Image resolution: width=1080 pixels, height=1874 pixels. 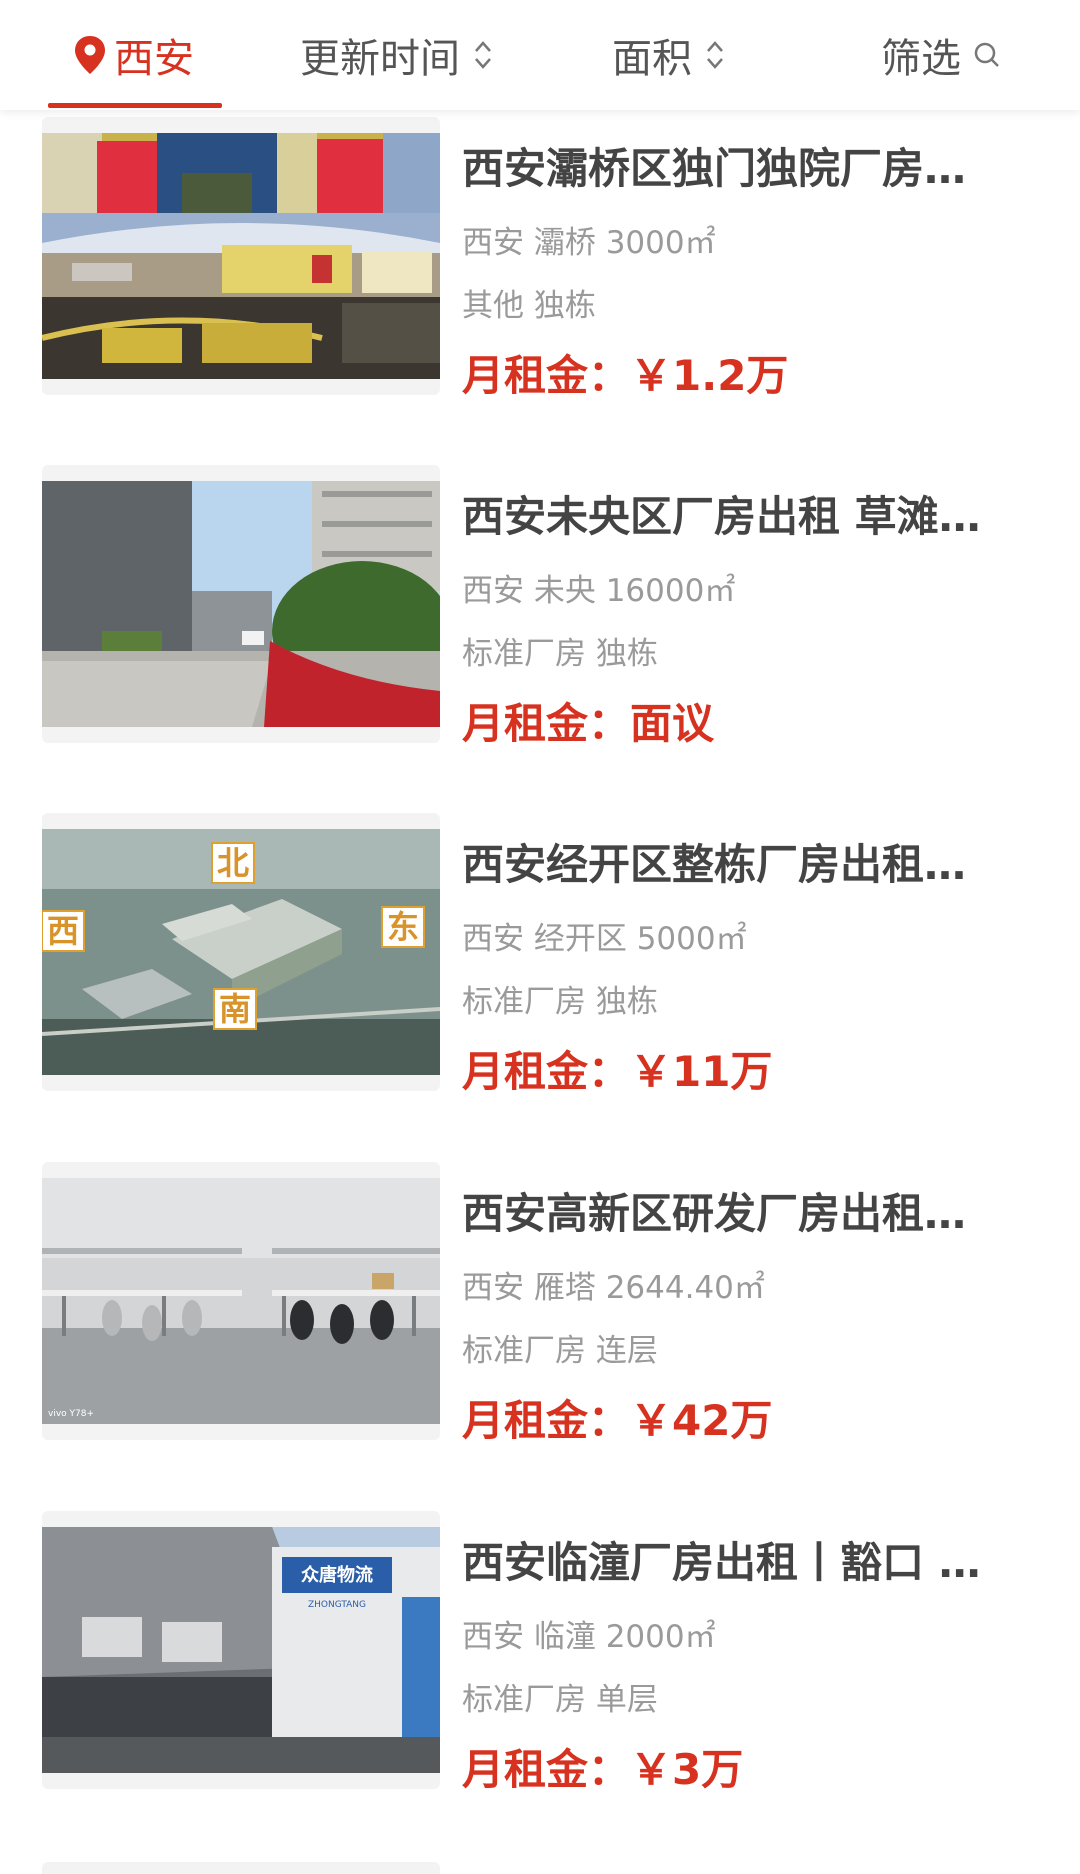 I want to click on price-value: ￥3万, so click(x=687, y=1769).